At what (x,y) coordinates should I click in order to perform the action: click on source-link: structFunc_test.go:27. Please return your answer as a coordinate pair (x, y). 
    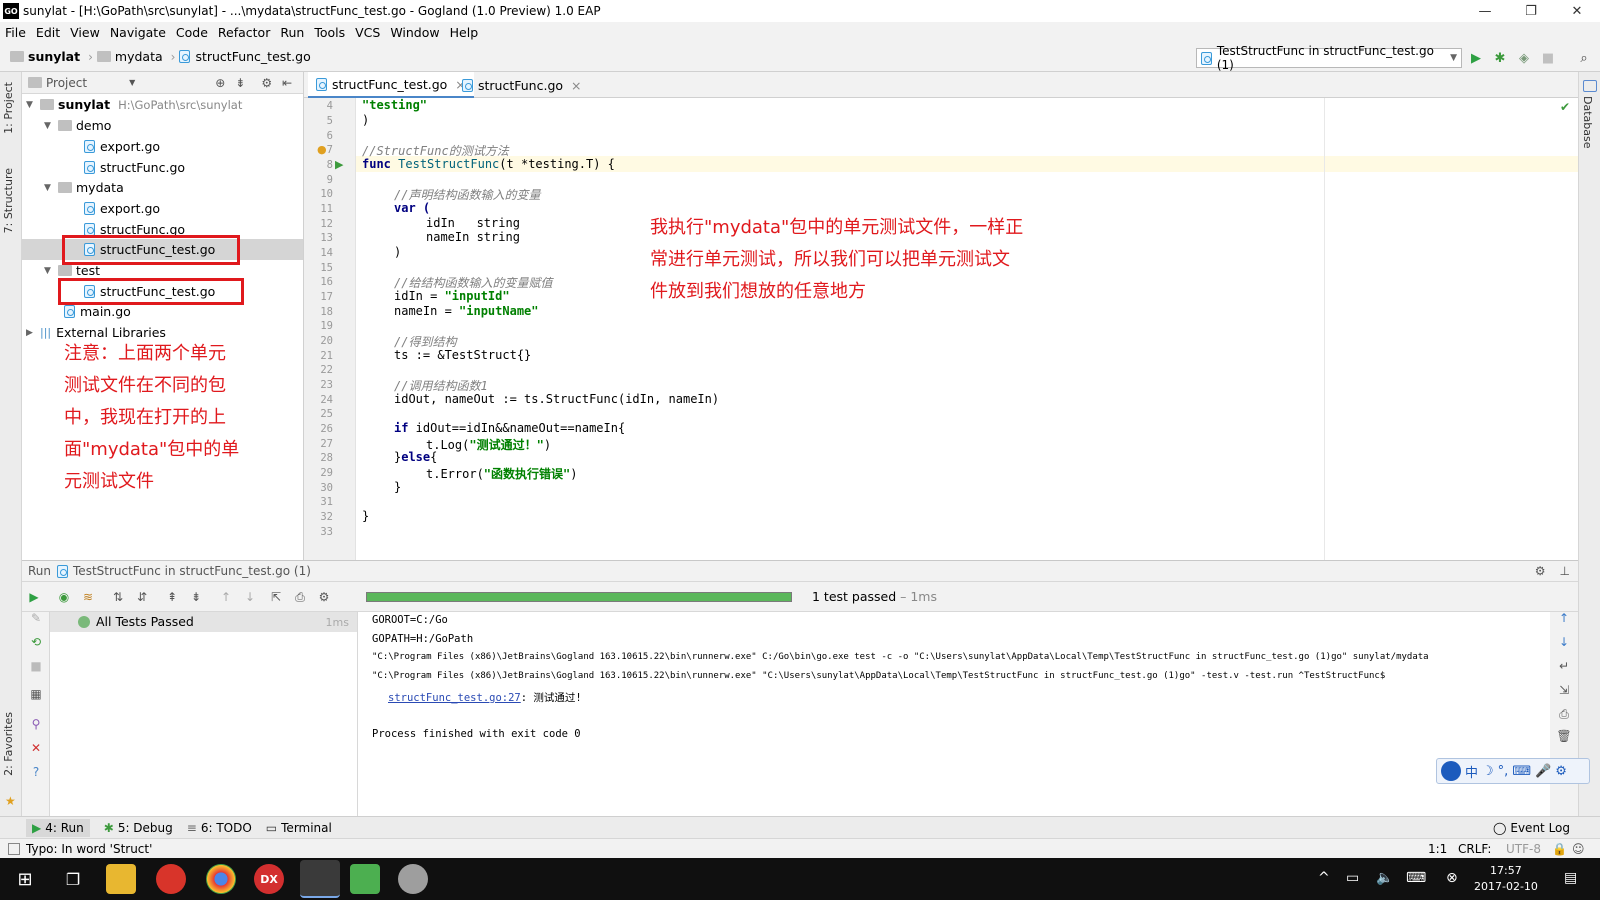
    Looking at the image, I should click on (454, 698).